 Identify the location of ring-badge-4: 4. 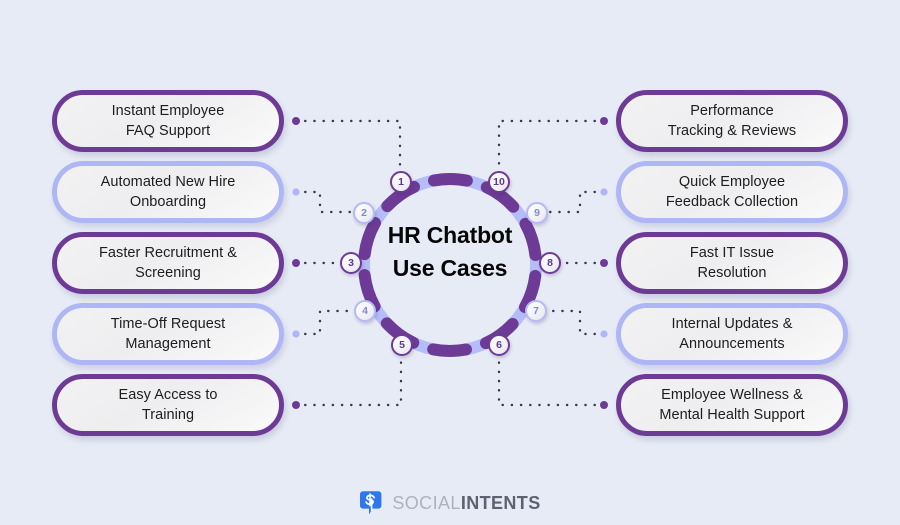
(365, 311).